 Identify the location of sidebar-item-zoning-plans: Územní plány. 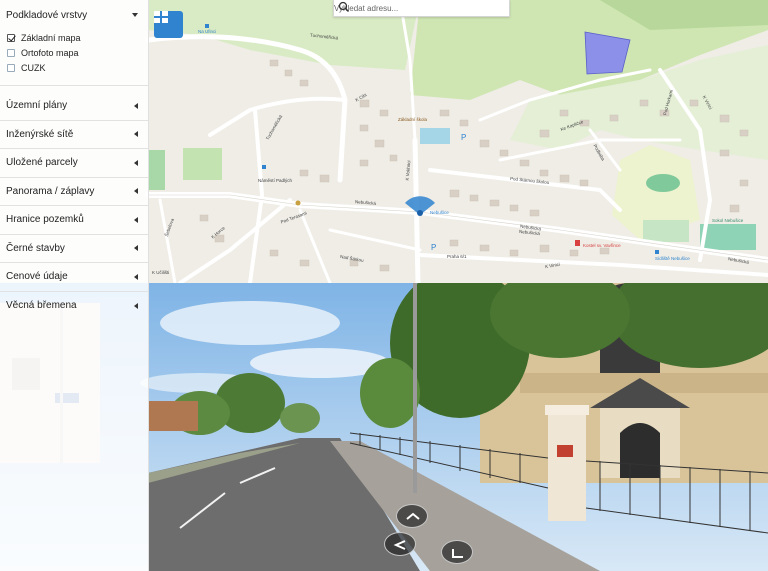
(74, 106).